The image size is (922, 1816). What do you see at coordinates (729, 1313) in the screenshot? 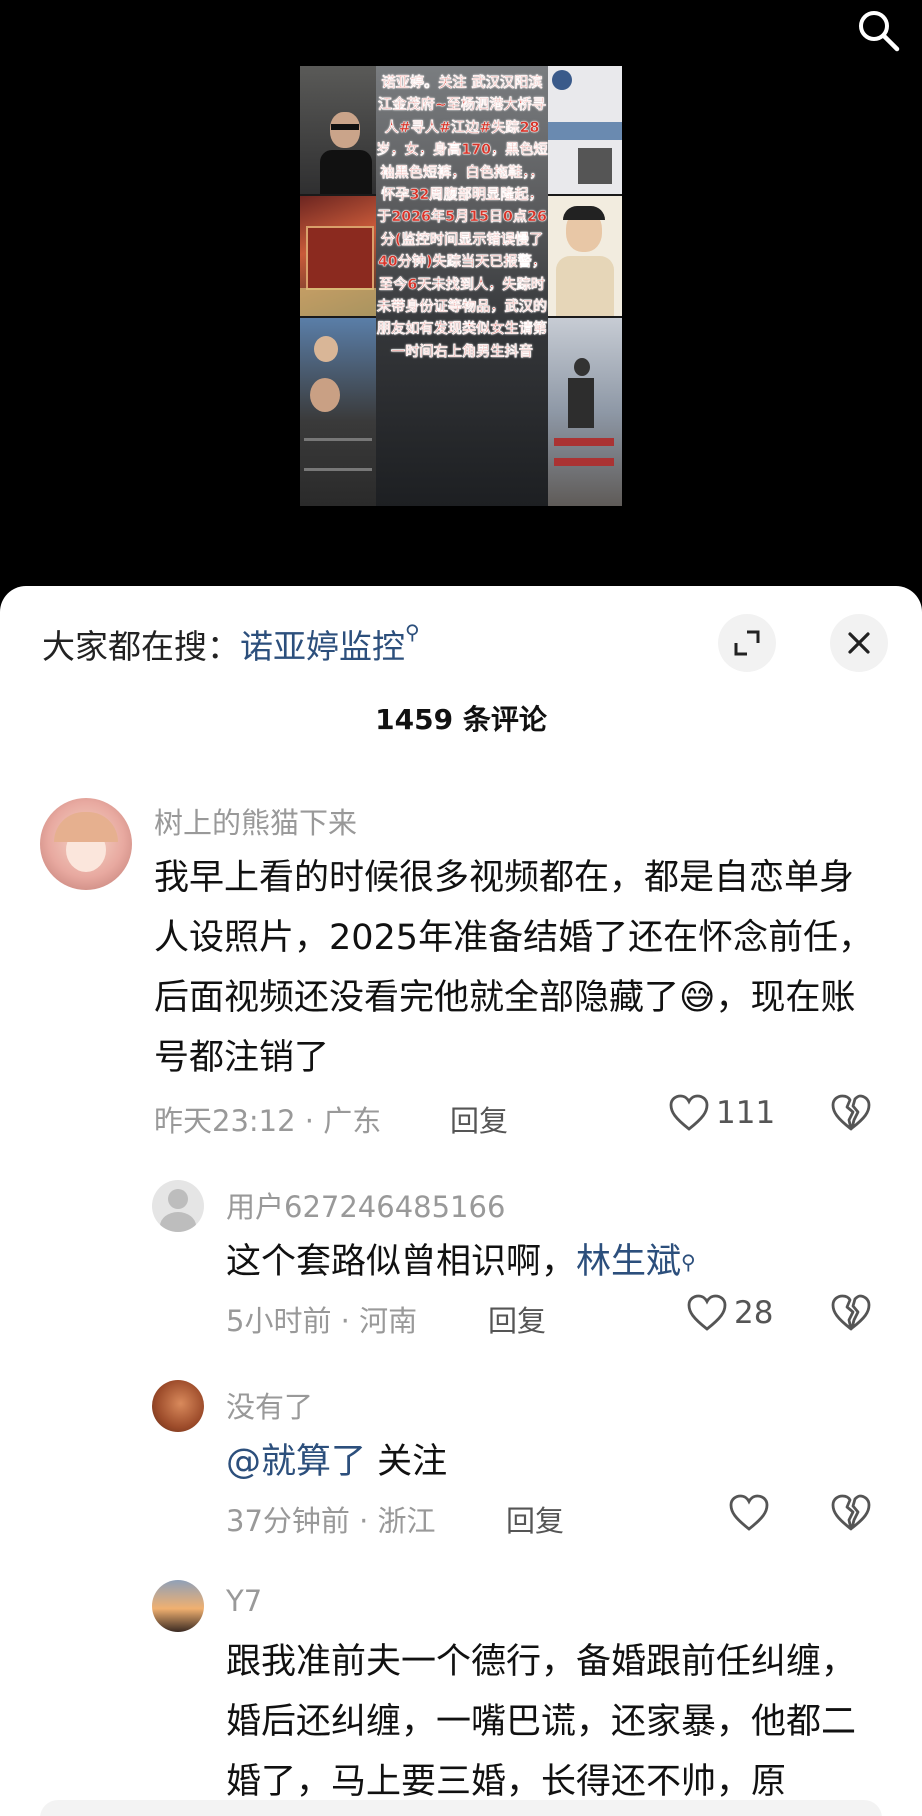
I see `like-button: 28` at bounding box center [729, 1313].